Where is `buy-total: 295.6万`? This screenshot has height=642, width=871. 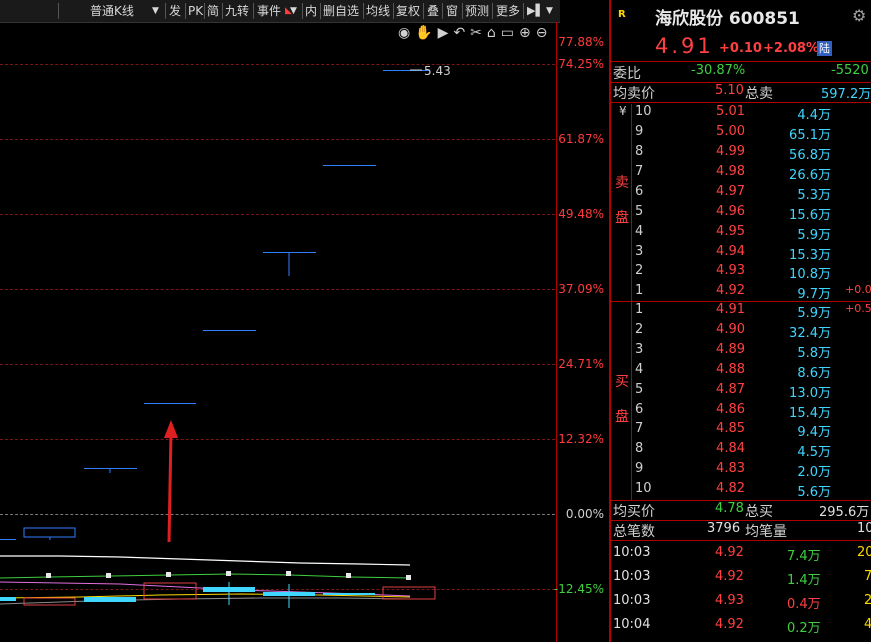 buy-total: 295.6万 is located at coordinates (844, 512).